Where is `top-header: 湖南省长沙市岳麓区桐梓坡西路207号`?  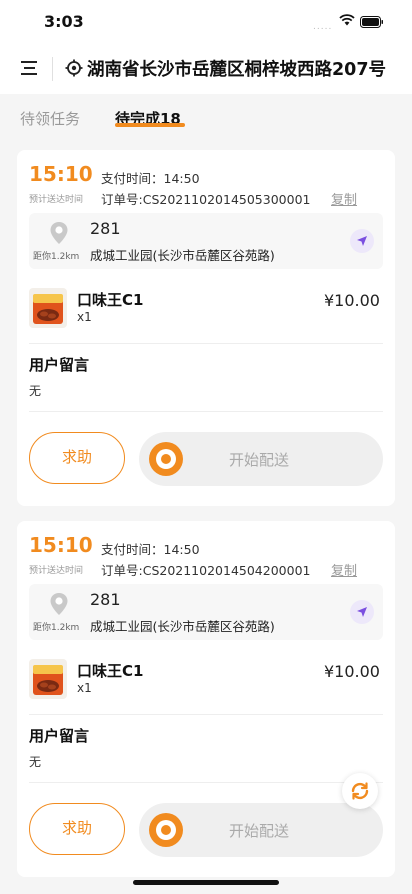 top-header: 湖南省长沙市岳麓区桐梓坡西路207号 is located at coordinates (206, 69).